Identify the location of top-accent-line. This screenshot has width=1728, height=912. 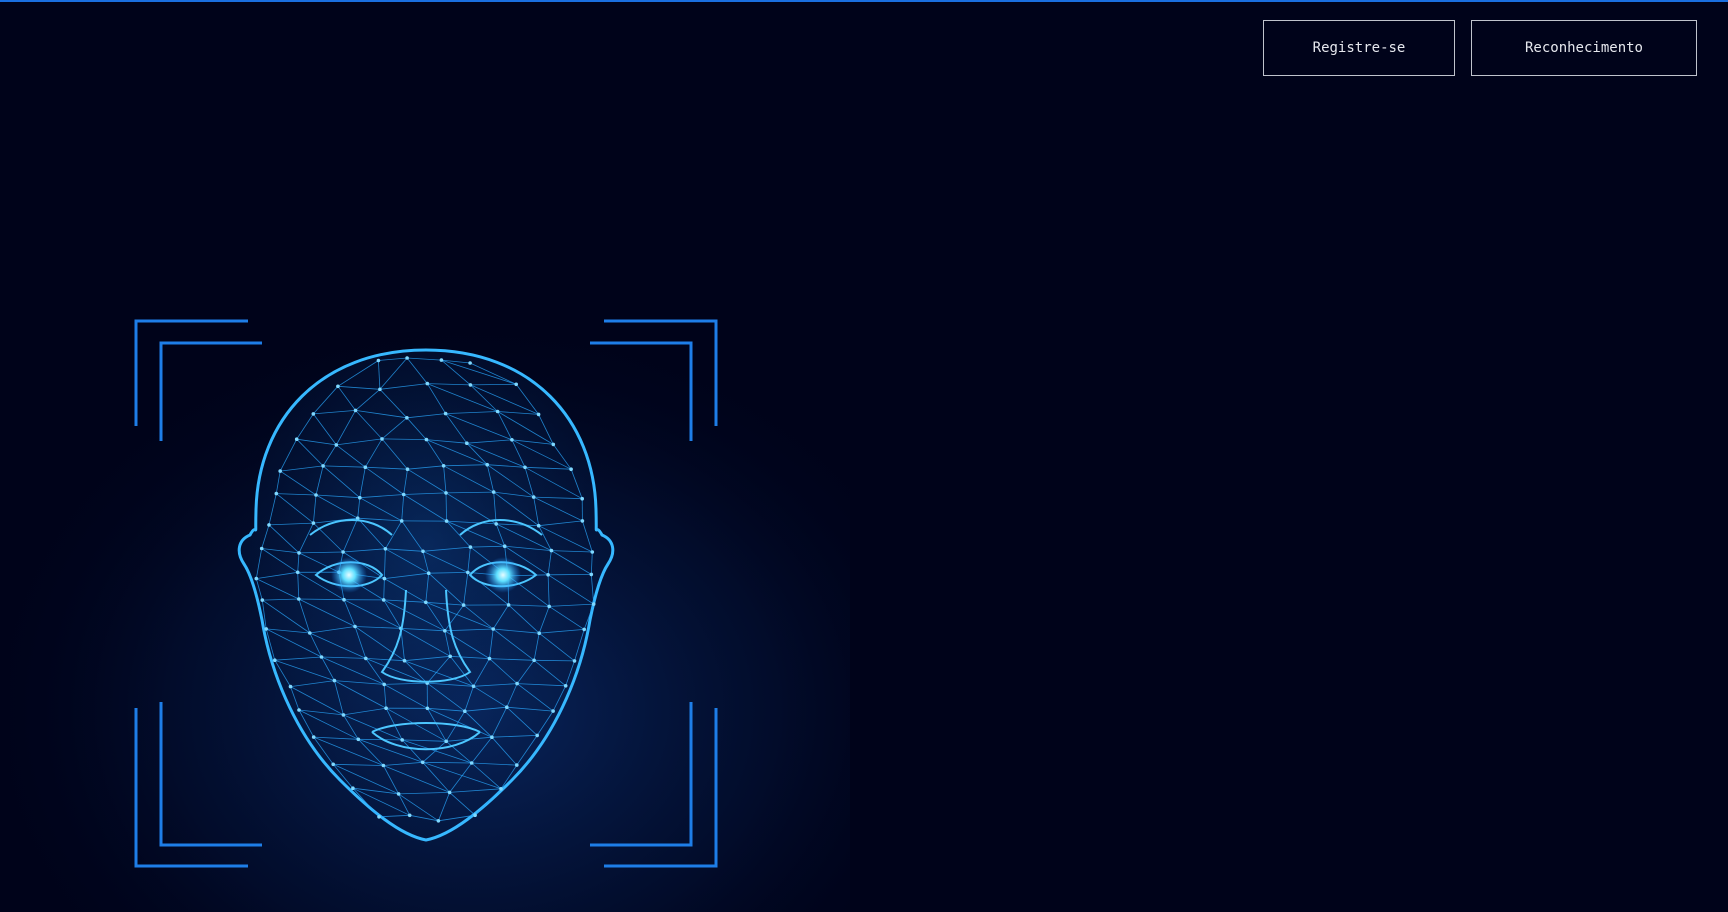
(864, 1).